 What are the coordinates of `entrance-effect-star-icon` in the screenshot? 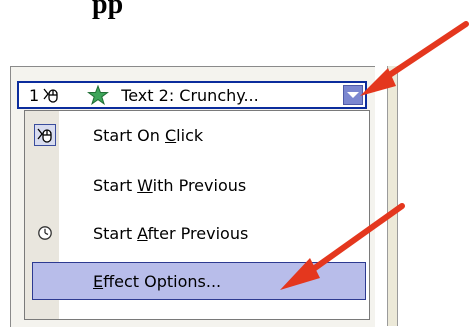 It's located at (98, 95).